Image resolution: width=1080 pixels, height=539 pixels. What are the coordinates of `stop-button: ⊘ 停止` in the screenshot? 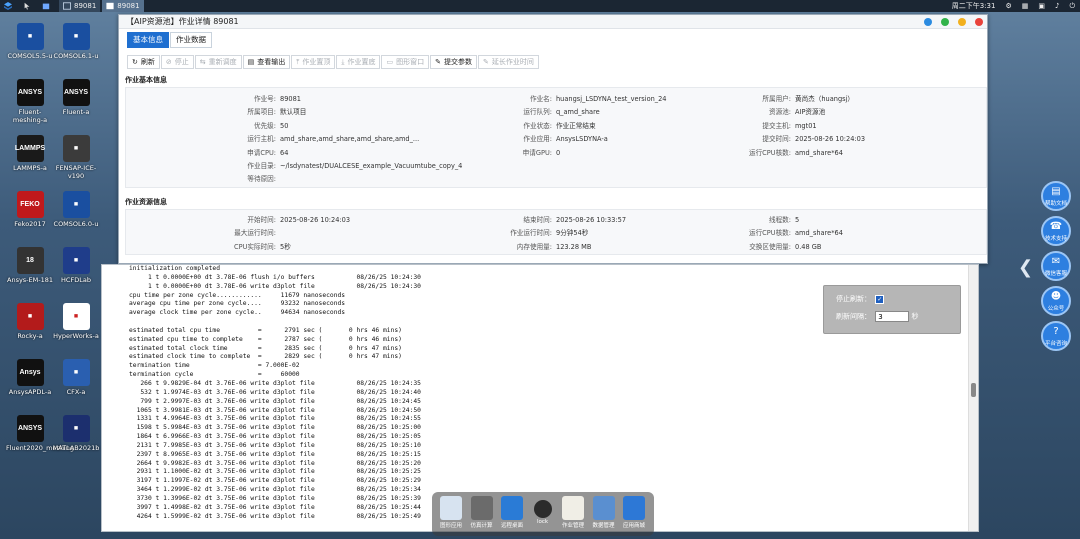 It's located at (177, 62).